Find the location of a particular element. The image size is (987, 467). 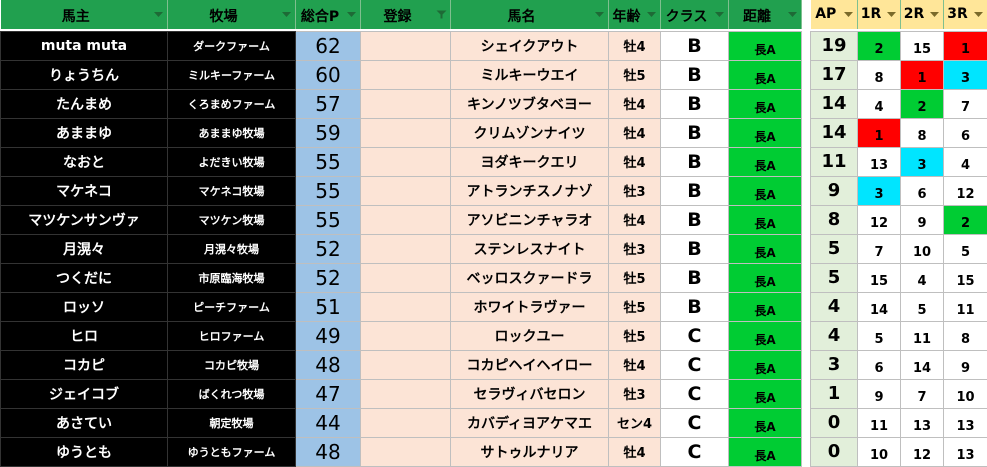

horse-name-cell: ホワイトラヴァー is located at coordinates (530, 306).